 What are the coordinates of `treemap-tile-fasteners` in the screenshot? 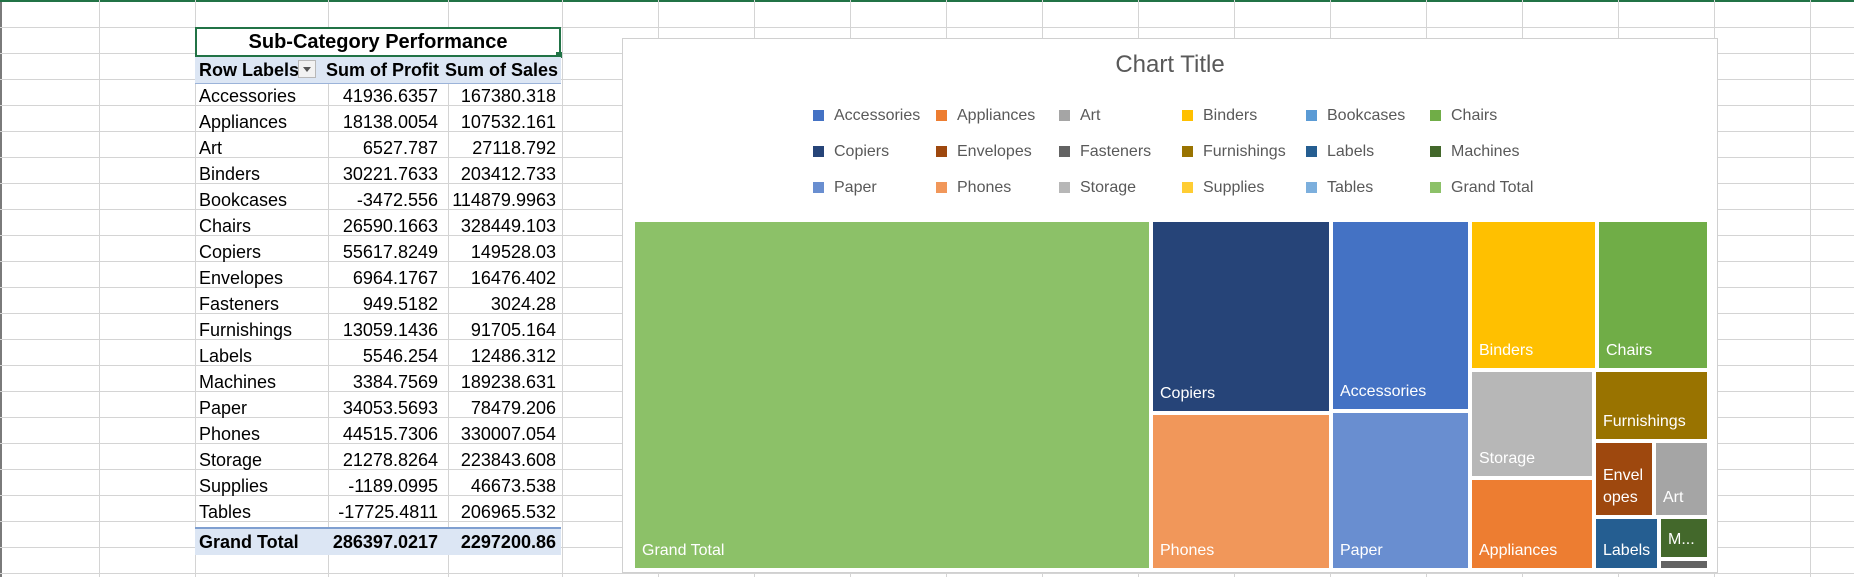 It's located at (1684, 564).